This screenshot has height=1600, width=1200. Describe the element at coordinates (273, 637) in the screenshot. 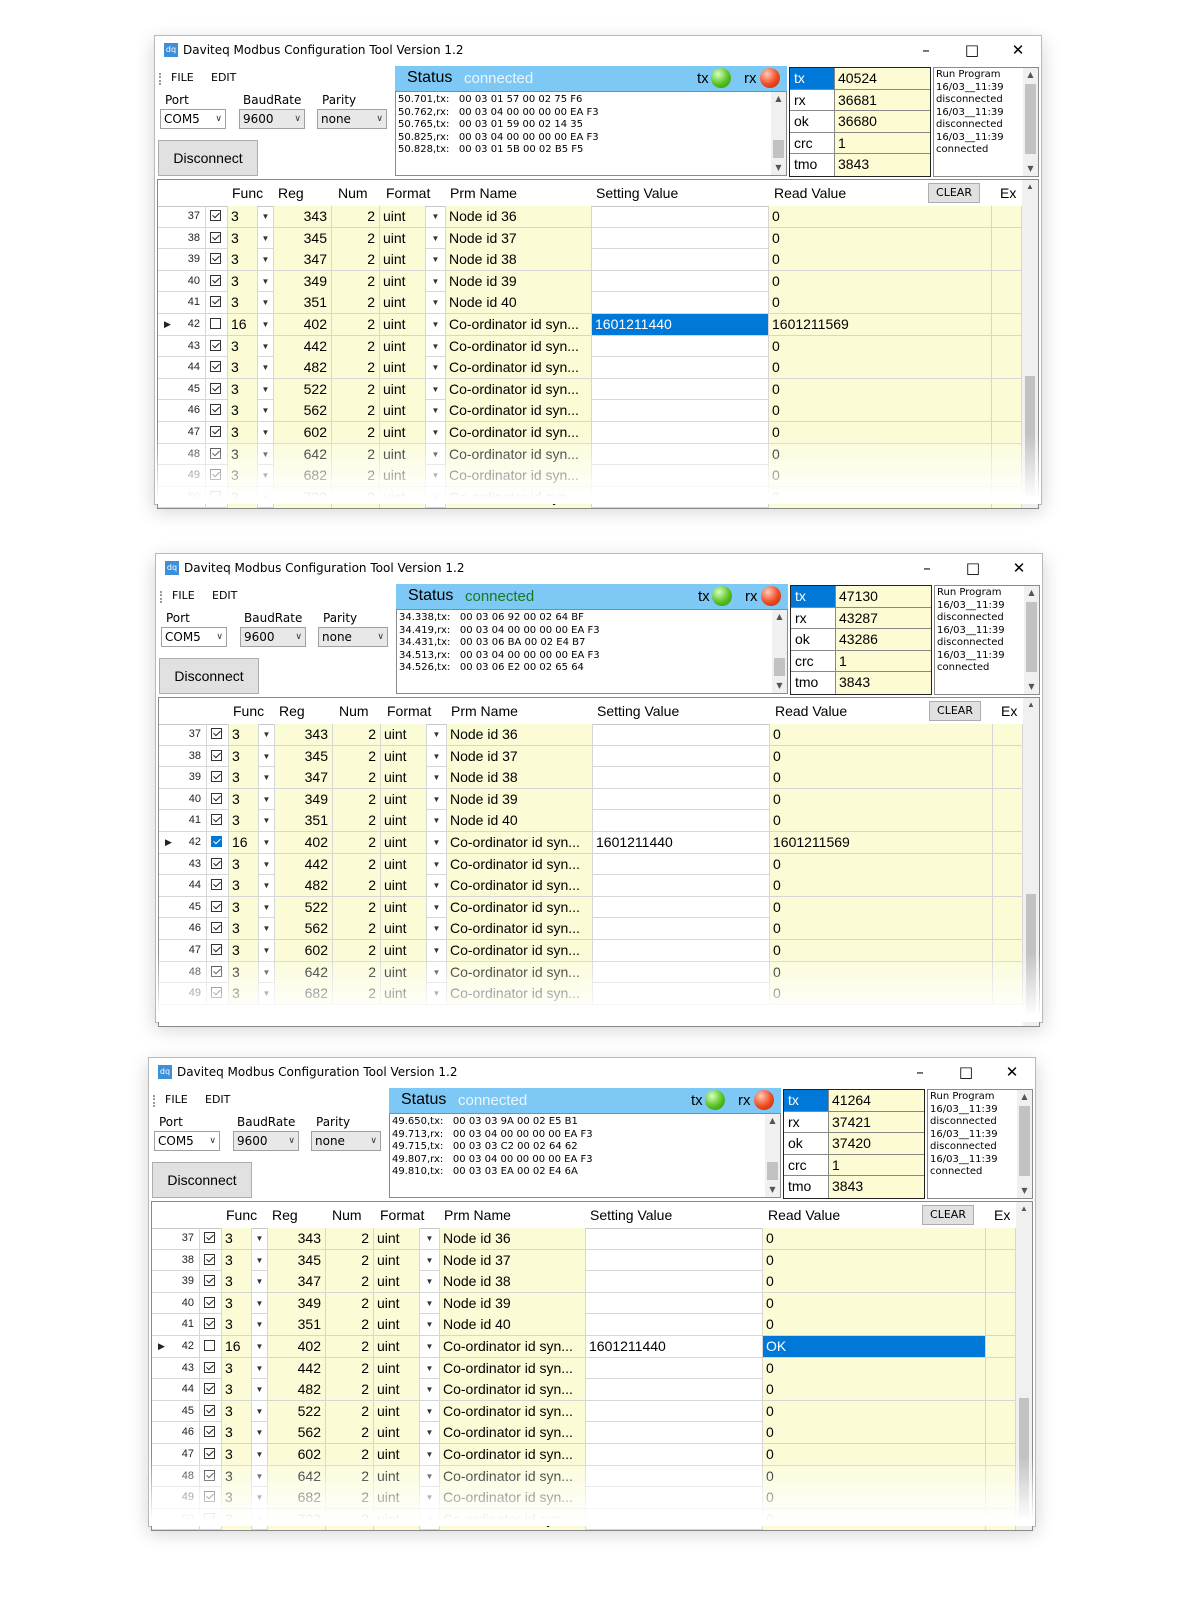

I see `baudrate-select: 9600 ∨` at that location.